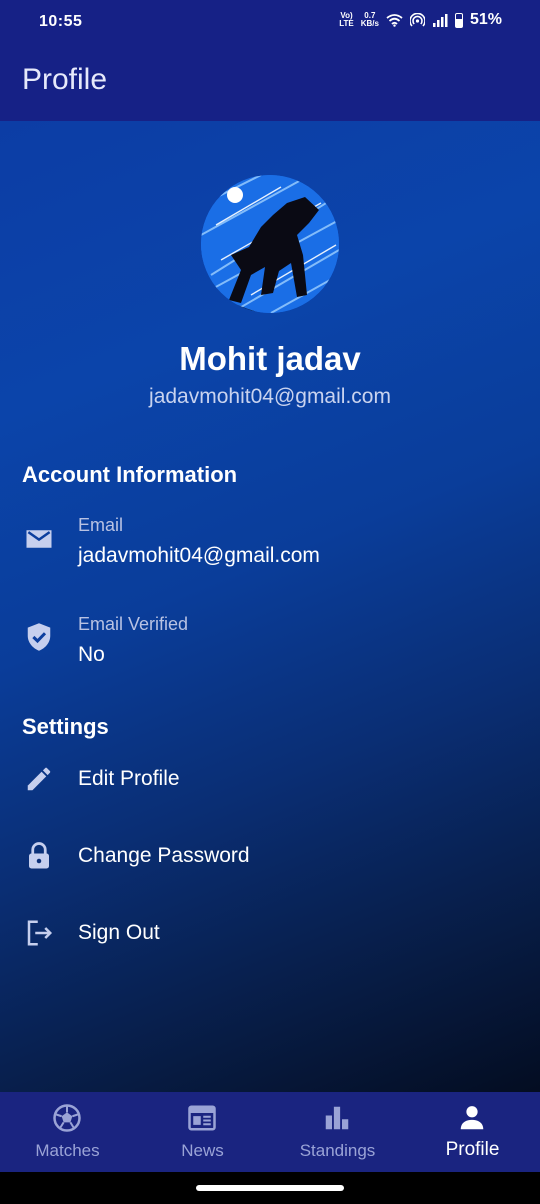  Describe the element at coordinates (270, 856) in the screenshot. I see `change-password-item: Change Password` at that location.